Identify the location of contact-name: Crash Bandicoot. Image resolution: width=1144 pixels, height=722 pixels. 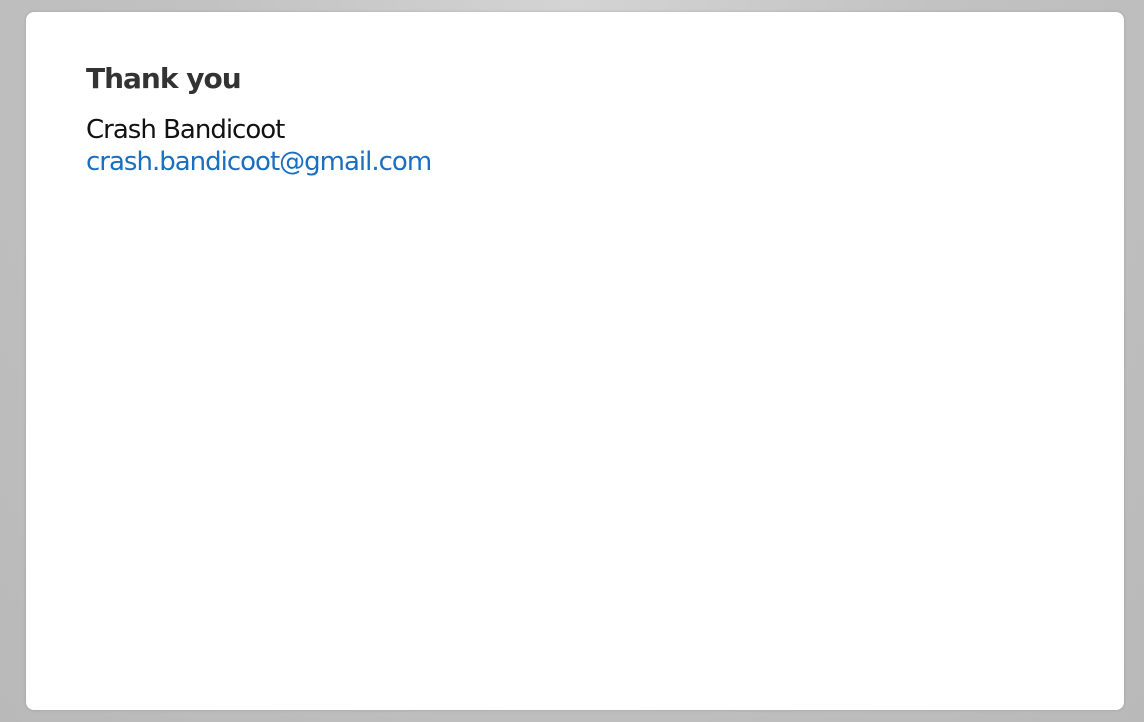
(185, 129).